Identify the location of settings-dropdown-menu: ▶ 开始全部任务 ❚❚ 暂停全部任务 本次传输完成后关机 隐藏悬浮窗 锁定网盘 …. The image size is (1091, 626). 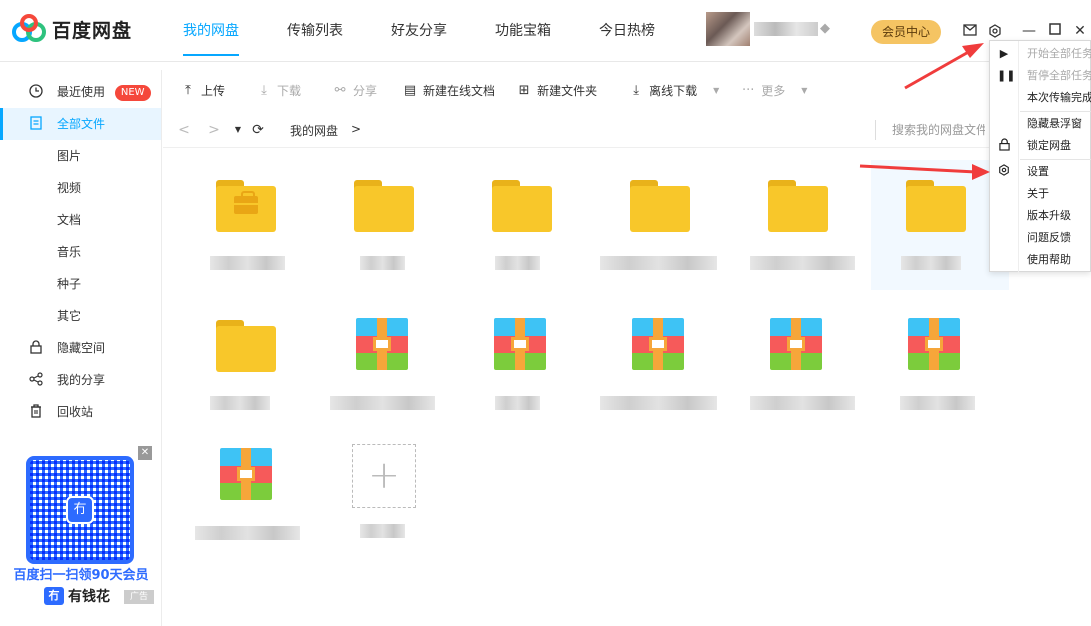
(1040, 156).